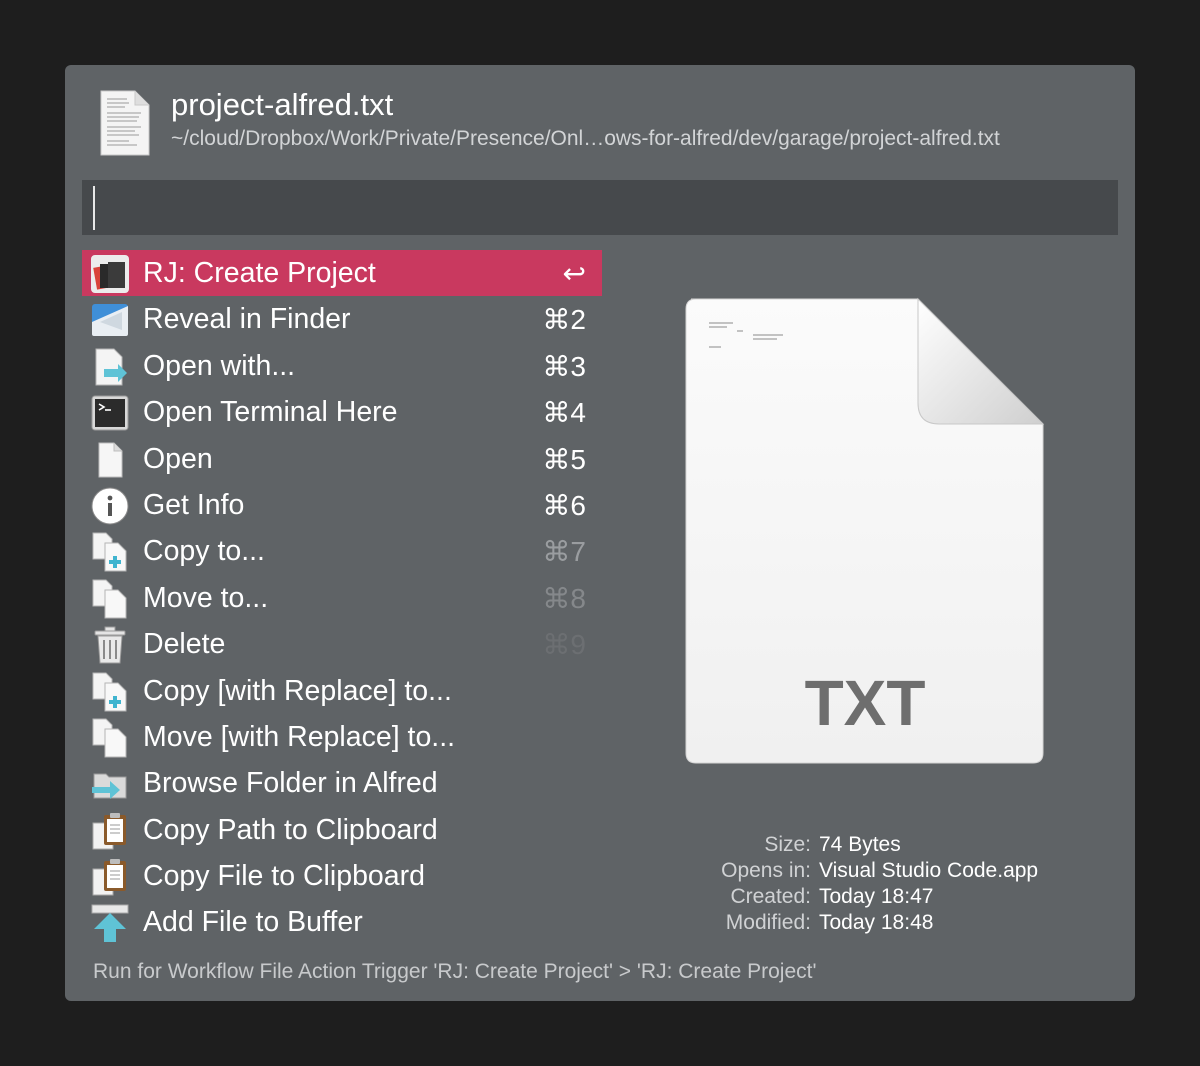 Image resolution: width=1200 pixels, height=1066 pixels. I want to click on finder-icon, so click(110, 320).